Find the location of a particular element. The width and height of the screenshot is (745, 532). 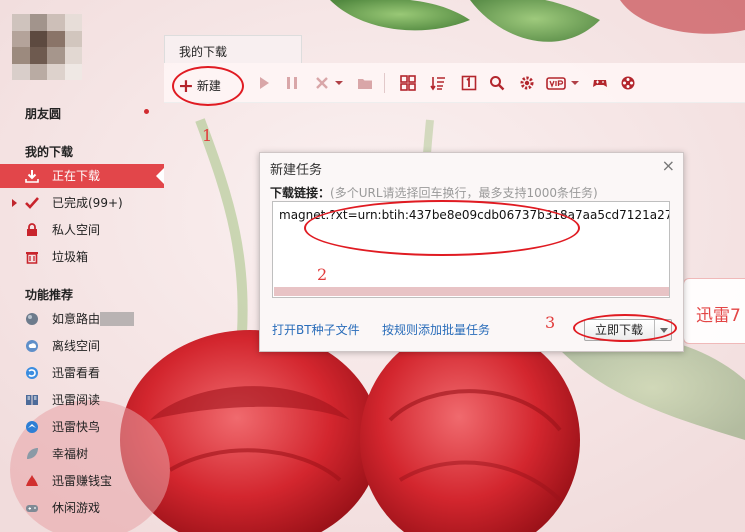

sidebar-item-label: 幸福树 is located at coordinates (70, 454).